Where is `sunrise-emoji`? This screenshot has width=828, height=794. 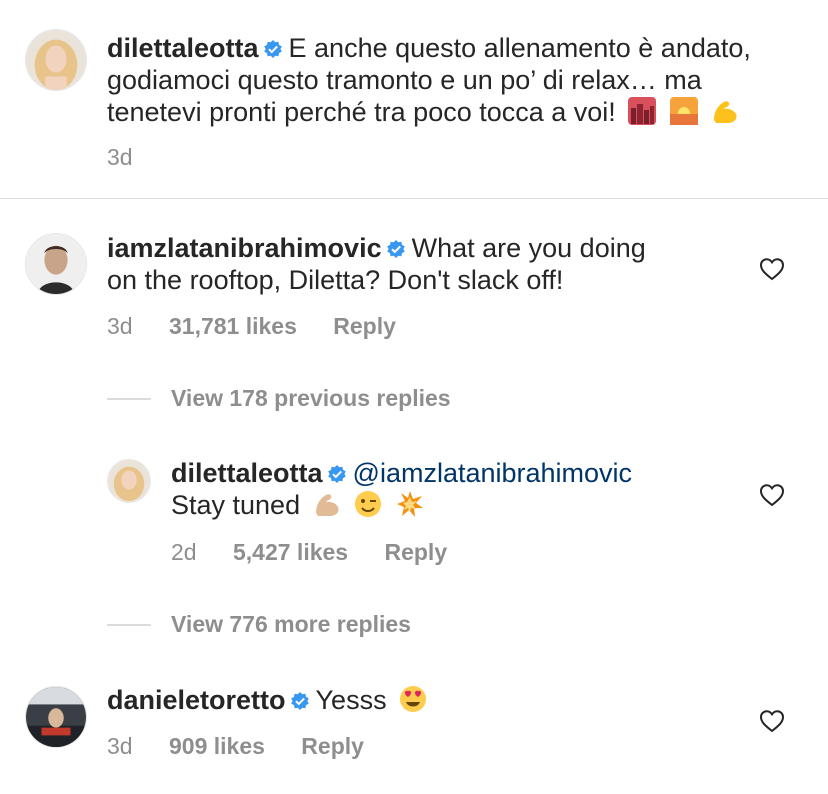
sunrise-emoji is located at coordinates (684, 111).